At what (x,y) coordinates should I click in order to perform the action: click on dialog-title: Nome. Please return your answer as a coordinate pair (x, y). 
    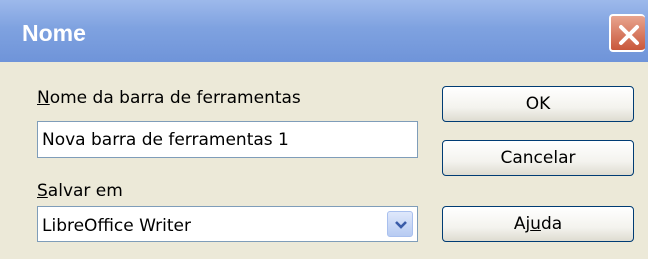
    Looking at the image, I should click on (54, 33).